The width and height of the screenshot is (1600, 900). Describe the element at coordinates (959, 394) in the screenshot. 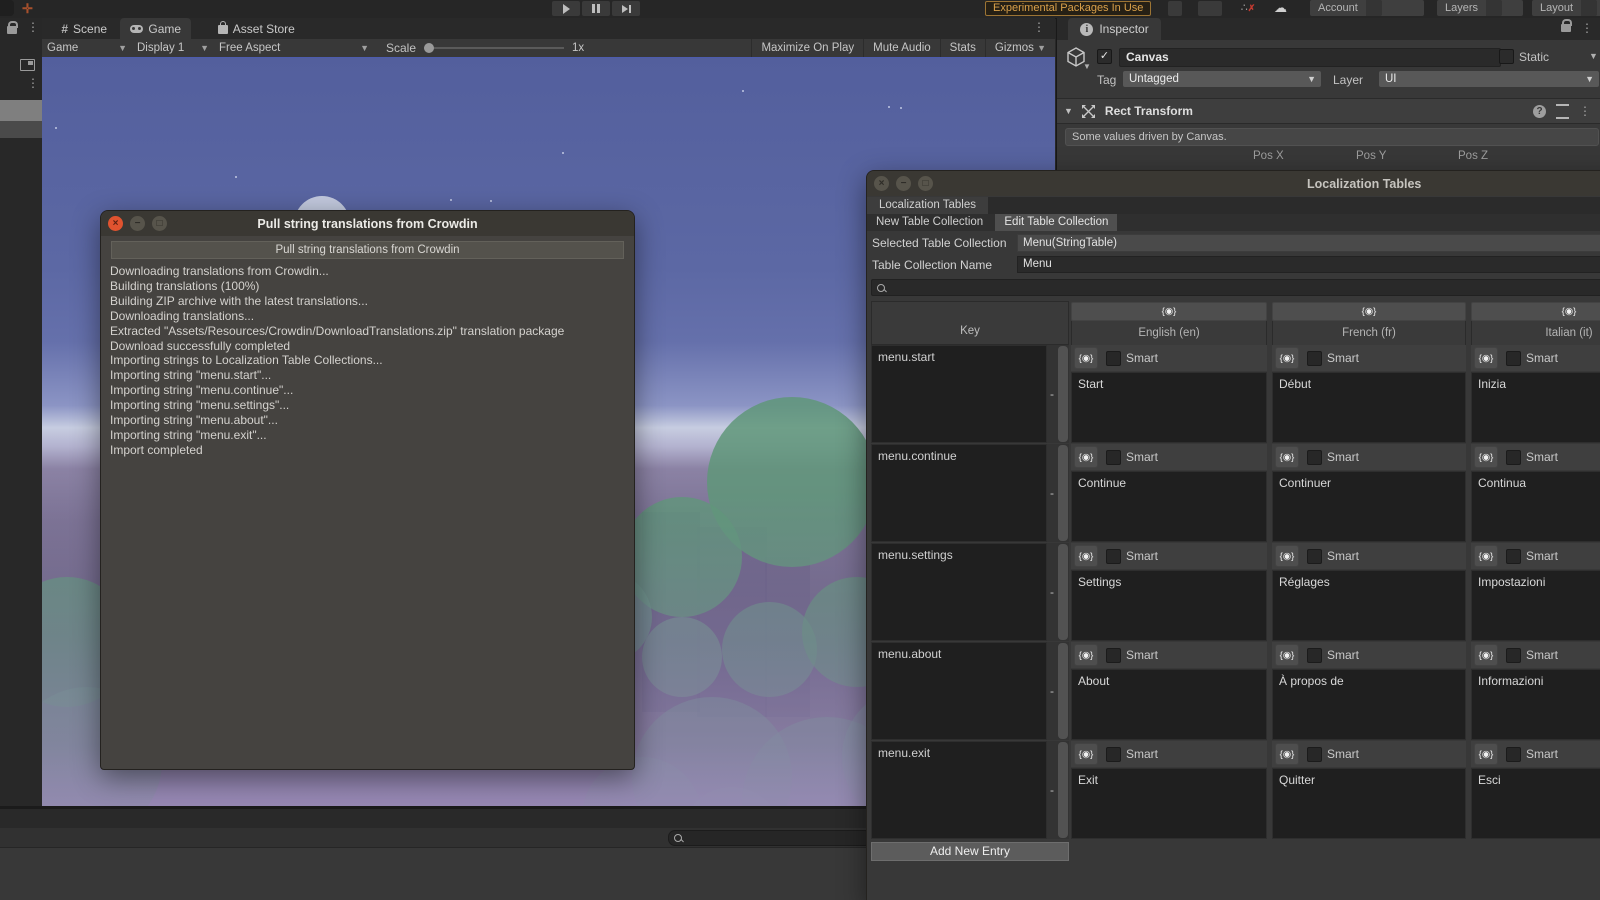

I see `key-cell: menu.start` at that location.